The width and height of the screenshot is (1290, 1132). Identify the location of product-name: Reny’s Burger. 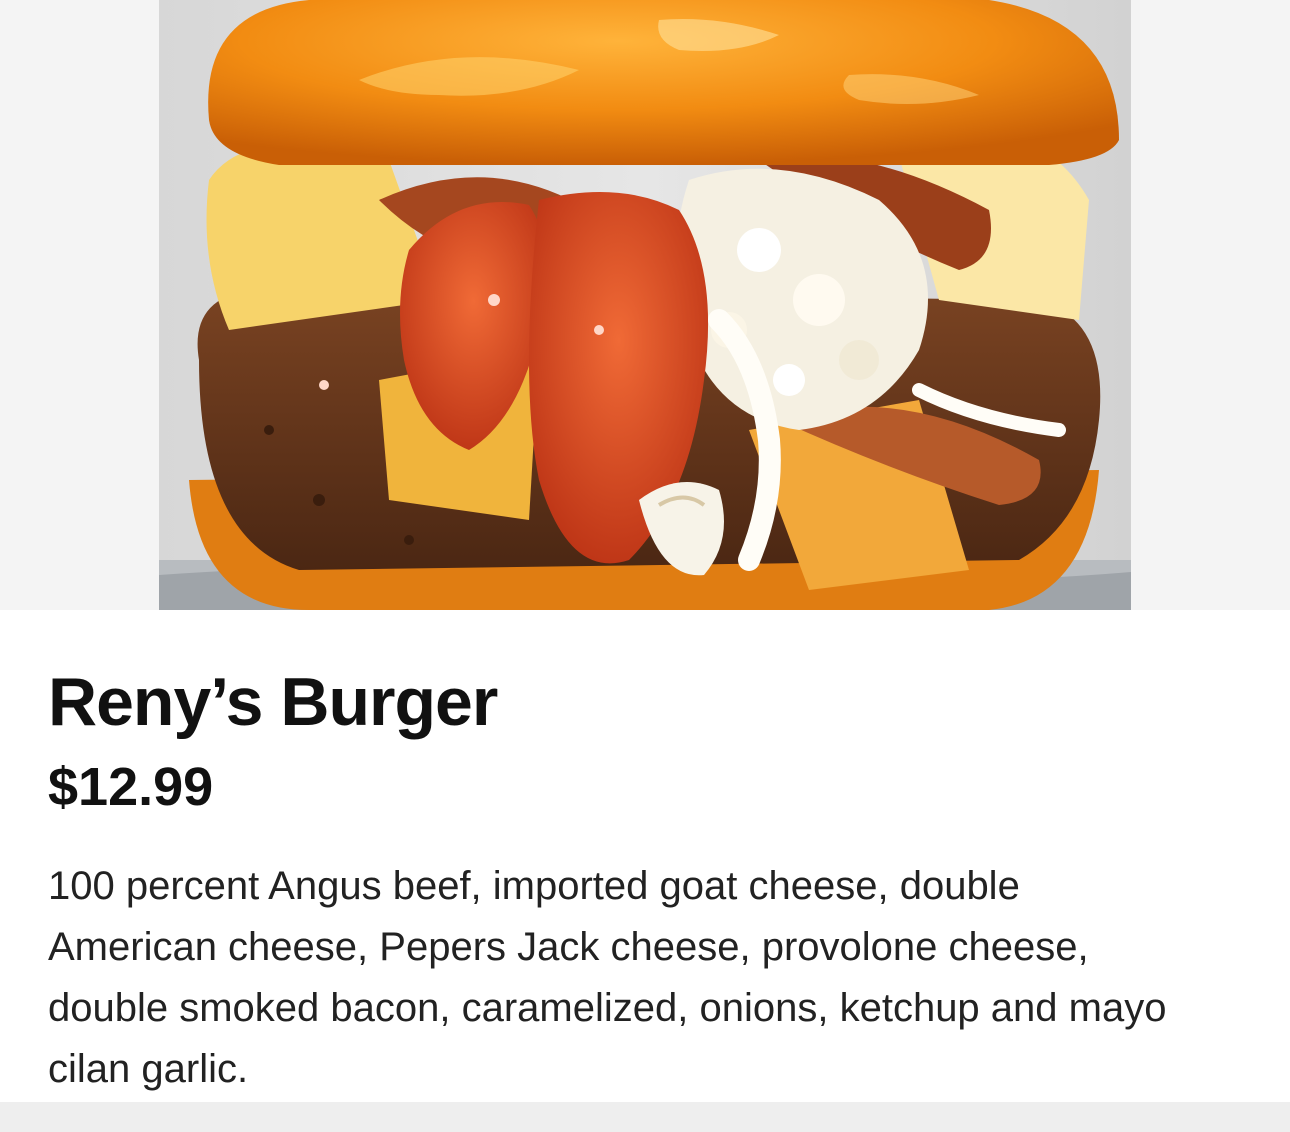
(273, 702).